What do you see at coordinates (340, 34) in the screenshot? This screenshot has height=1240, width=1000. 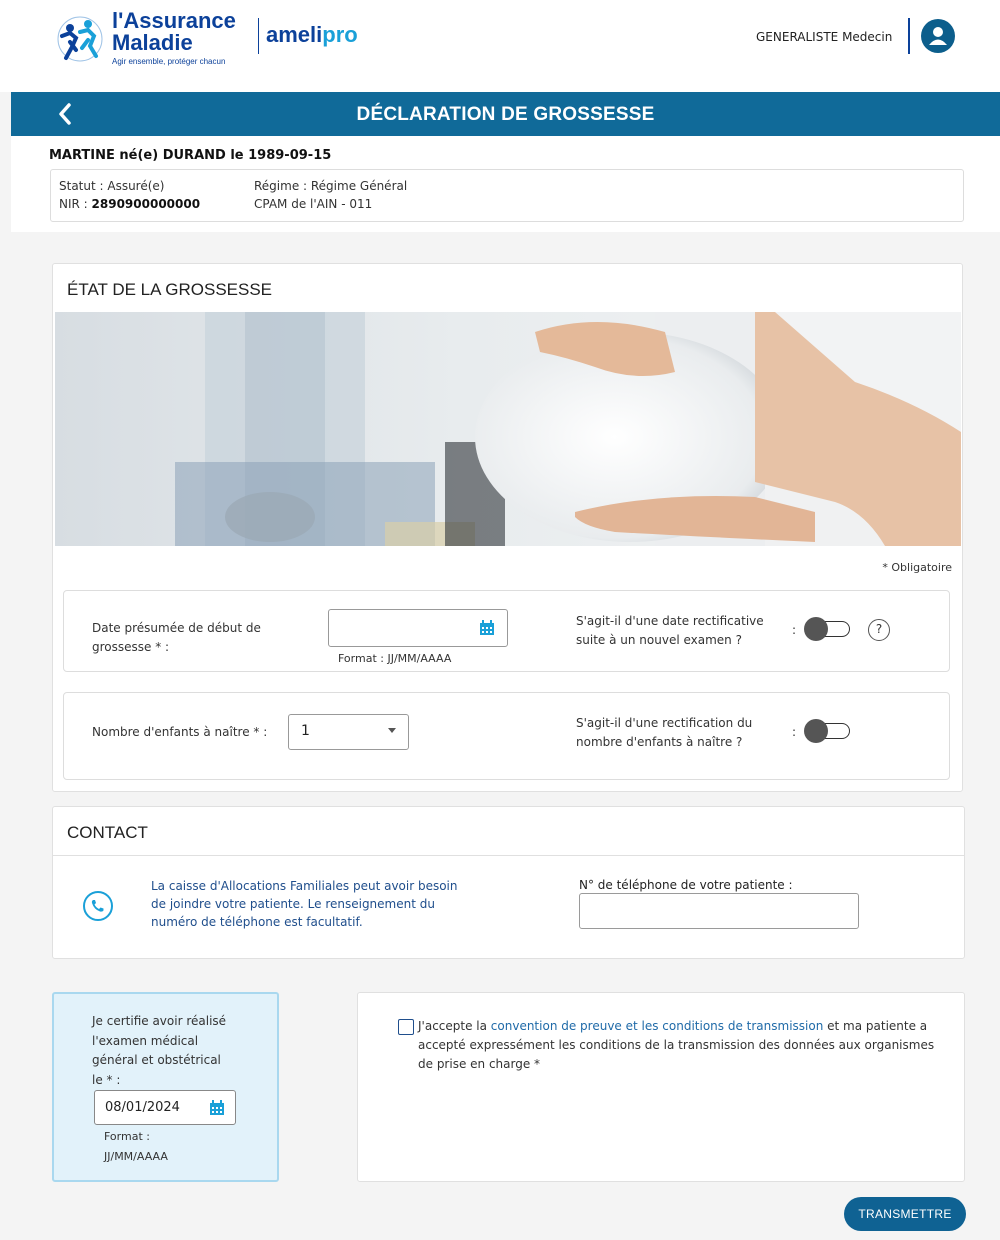 I see `amelipro-logo-part2: pro` at bounding box center [340, 34].